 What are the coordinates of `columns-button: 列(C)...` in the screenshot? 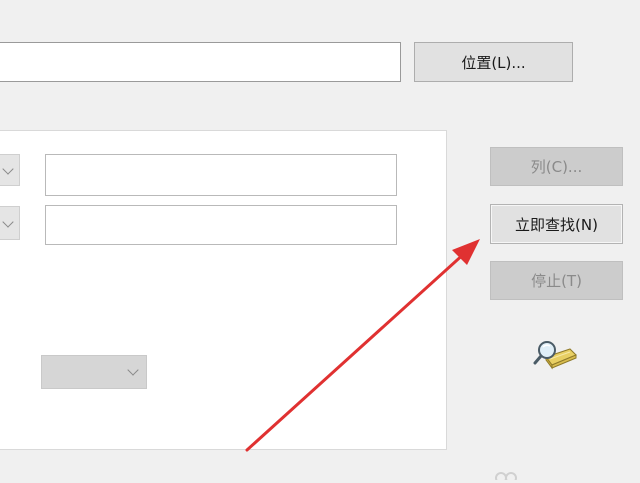 It's located at (556, 166).